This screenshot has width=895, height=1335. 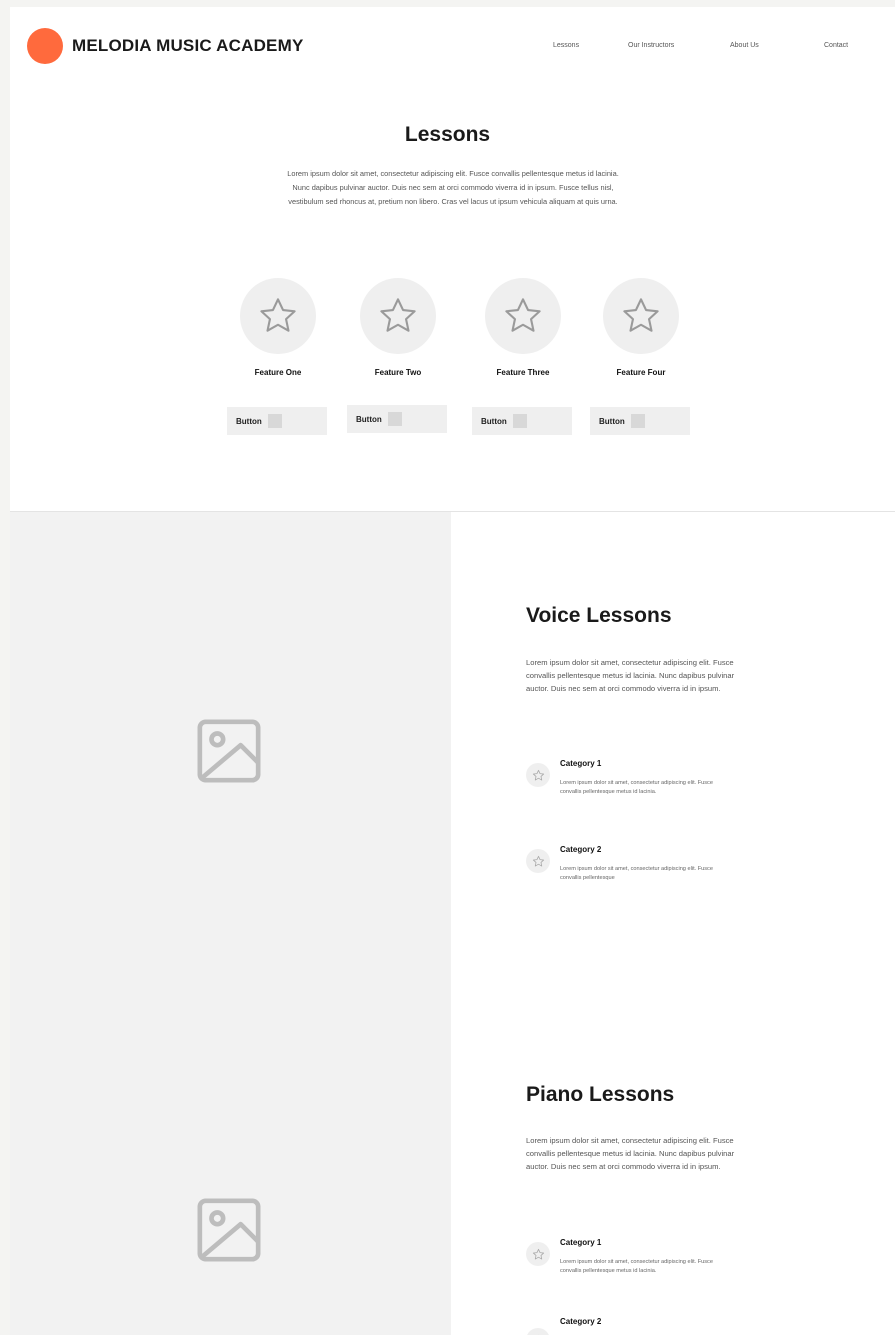 What do you see at coordinates (599, 615) in the screenshot?
I see `voice-lessons-title: Voice Lessons` at bounding box center [599, 615].